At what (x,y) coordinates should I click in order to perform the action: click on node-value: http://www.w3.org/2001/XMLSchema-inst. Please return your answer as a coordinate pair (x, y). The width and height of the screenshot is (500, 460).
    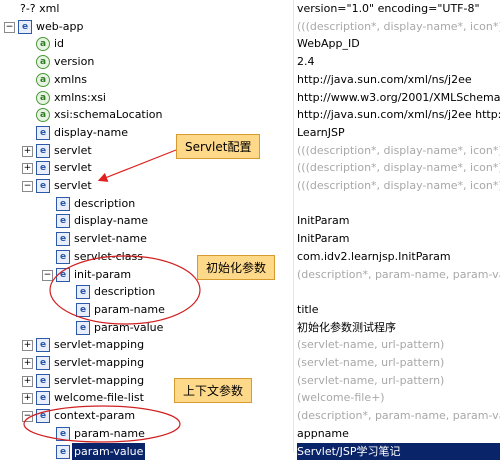
    Looking at the image, I should click on (398, 98).